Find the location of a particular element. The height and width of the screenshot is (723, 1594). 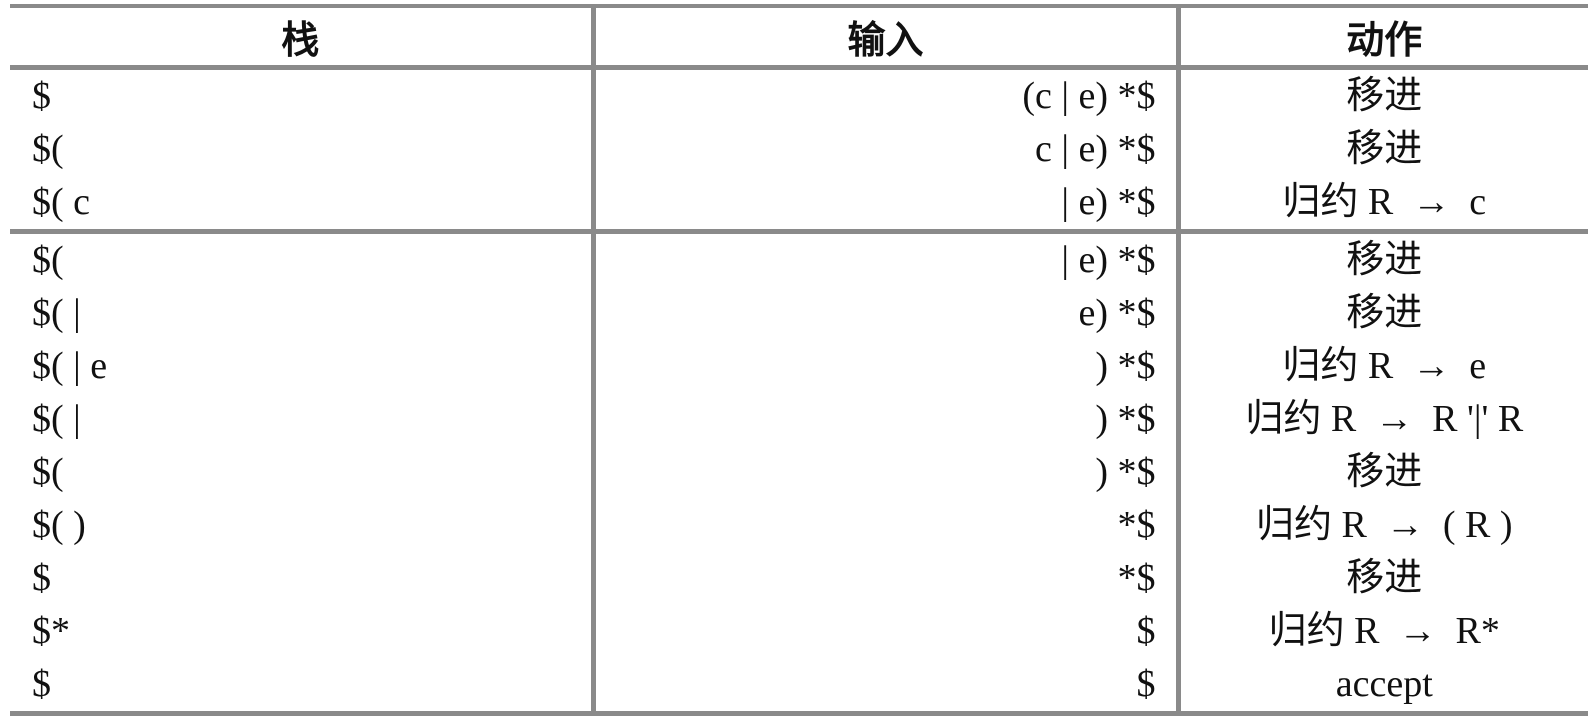

stack-cell: $( c is located at coordinates (303, 205).